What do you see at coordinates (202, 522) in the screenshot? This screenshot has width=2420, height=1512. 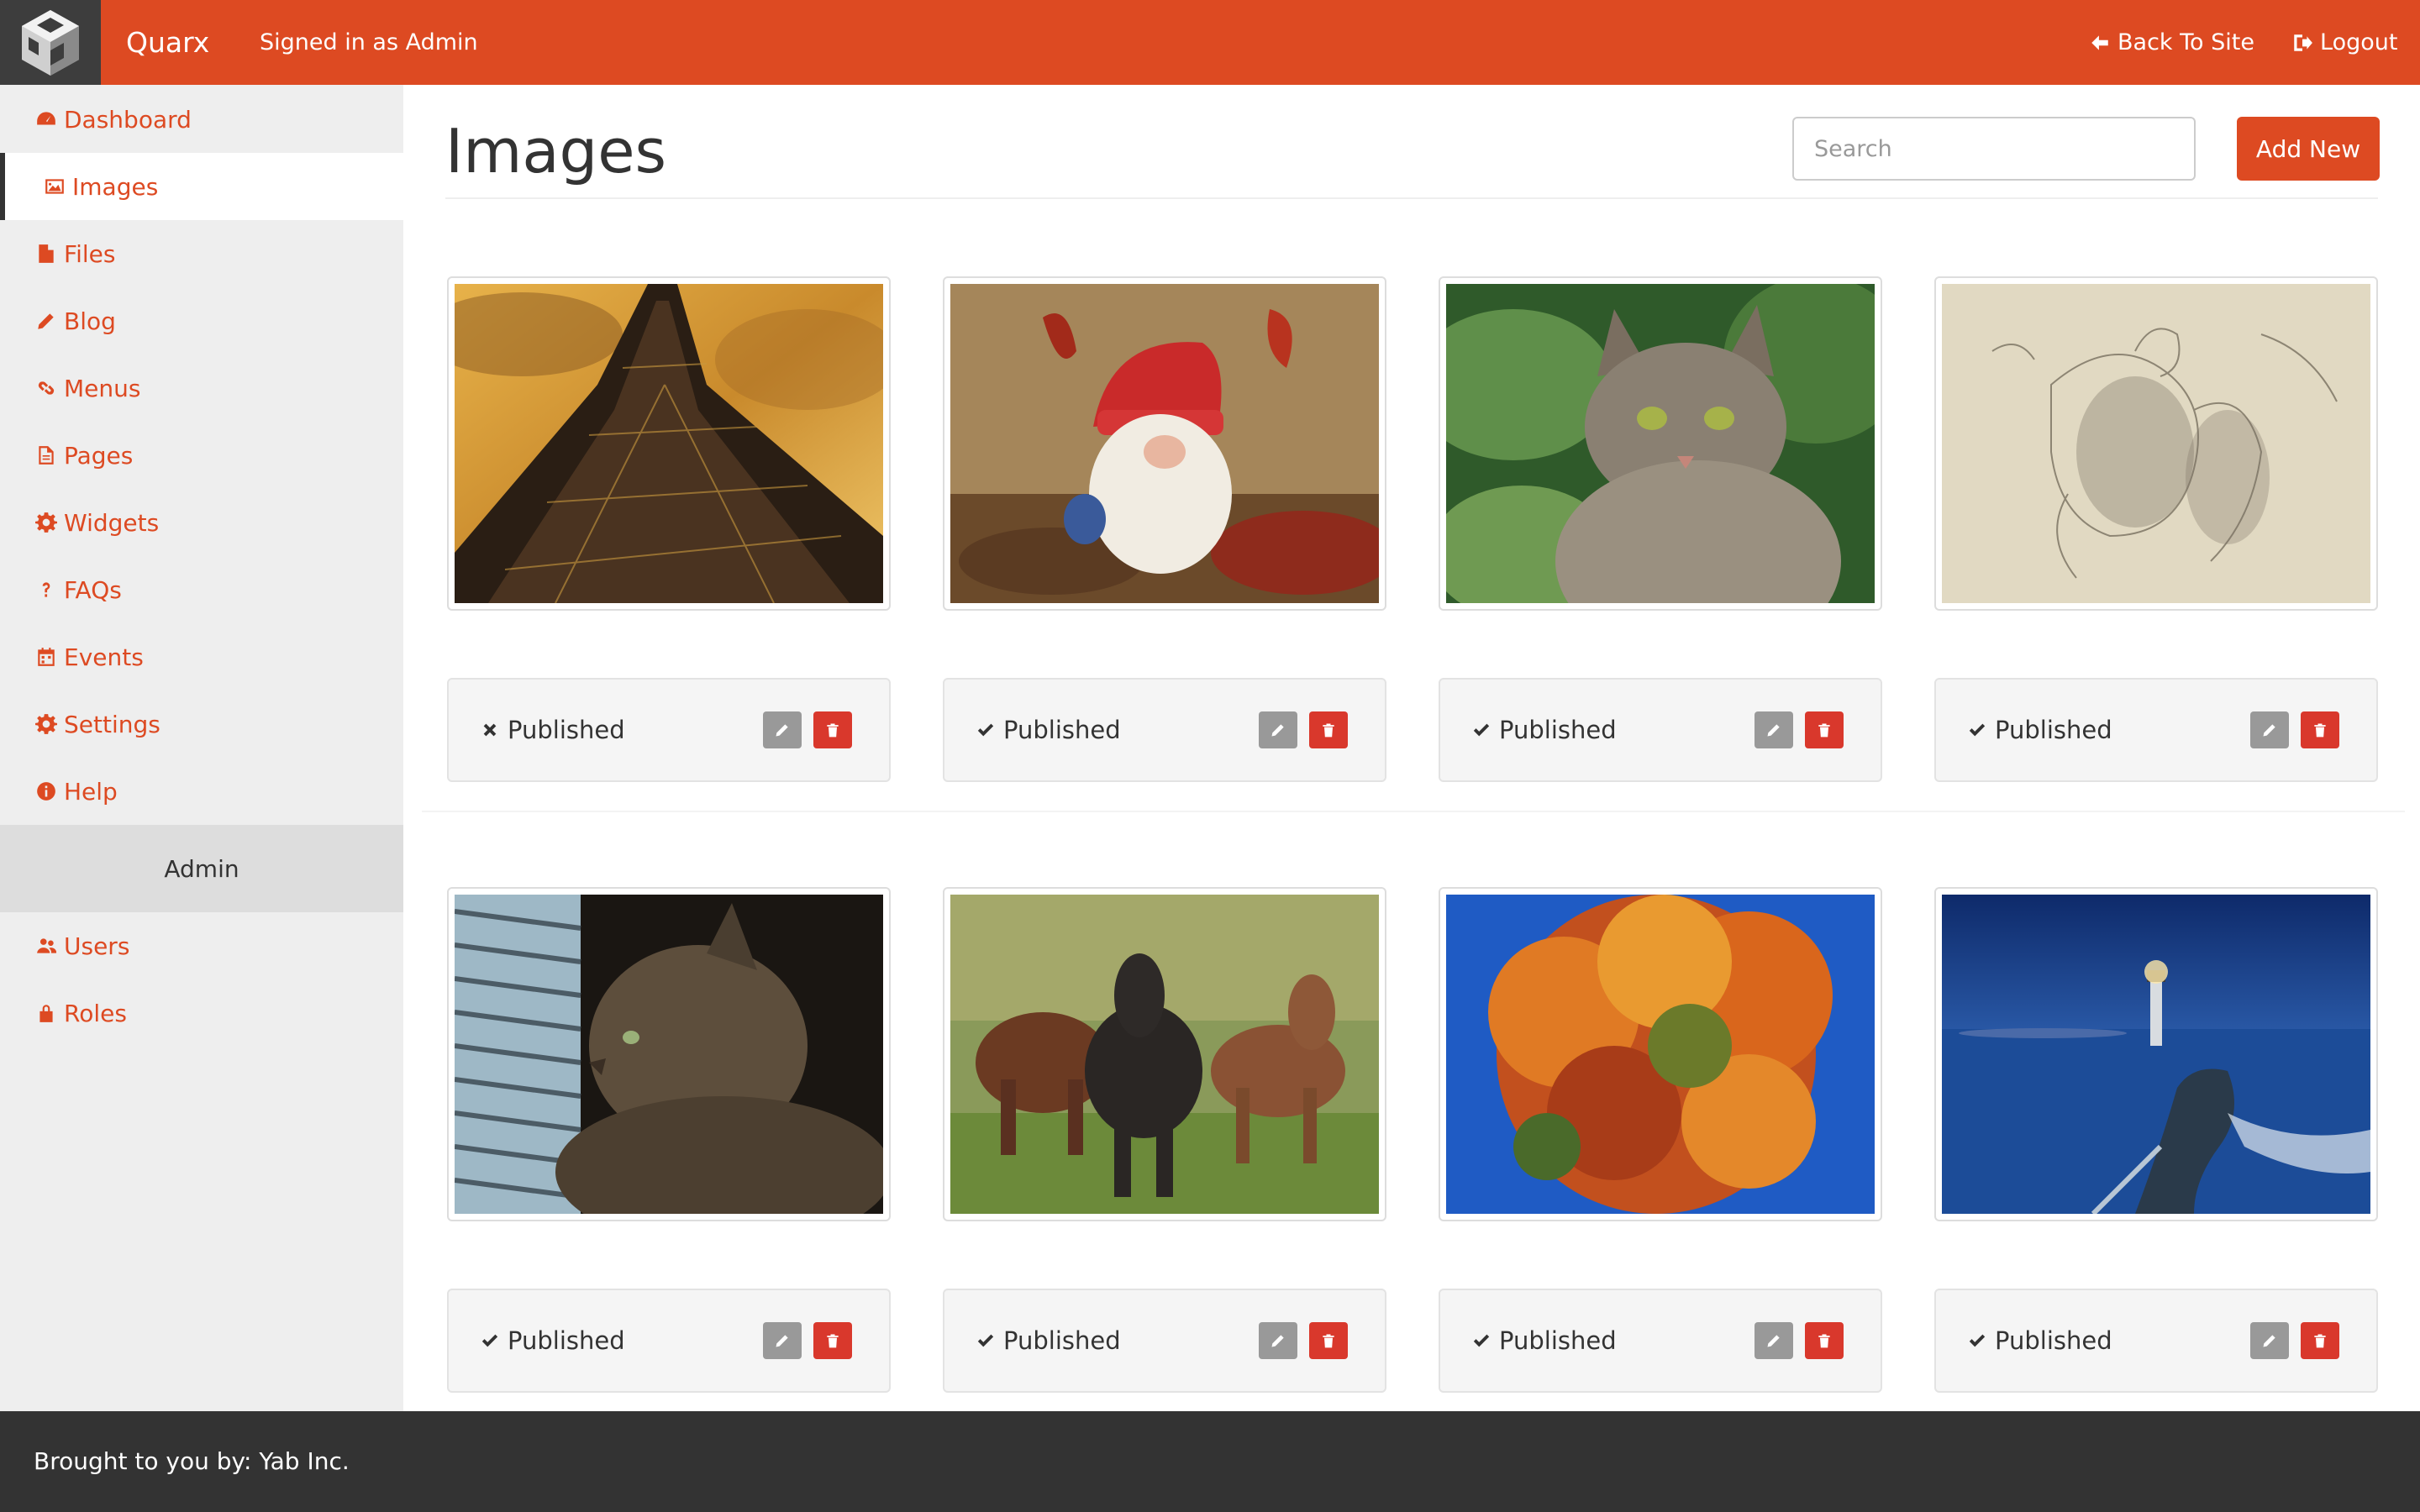 I see `sidebar-item-widgets: Widgets` at bounding box center [202, 522].